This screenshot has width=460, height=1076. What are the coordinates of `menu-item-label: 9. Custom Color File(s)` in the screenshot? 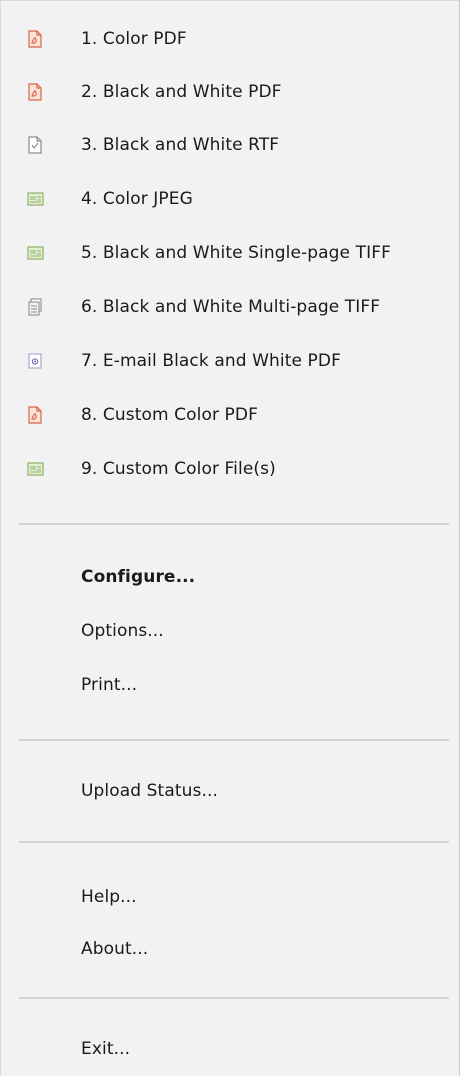 It's located at (178, 469).